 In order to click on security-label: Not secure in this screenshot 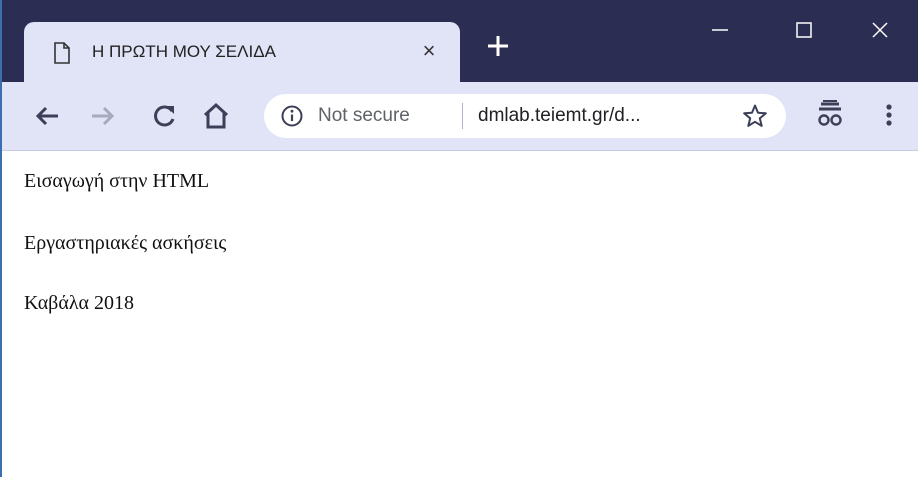, I will do `click(364, 116)`.